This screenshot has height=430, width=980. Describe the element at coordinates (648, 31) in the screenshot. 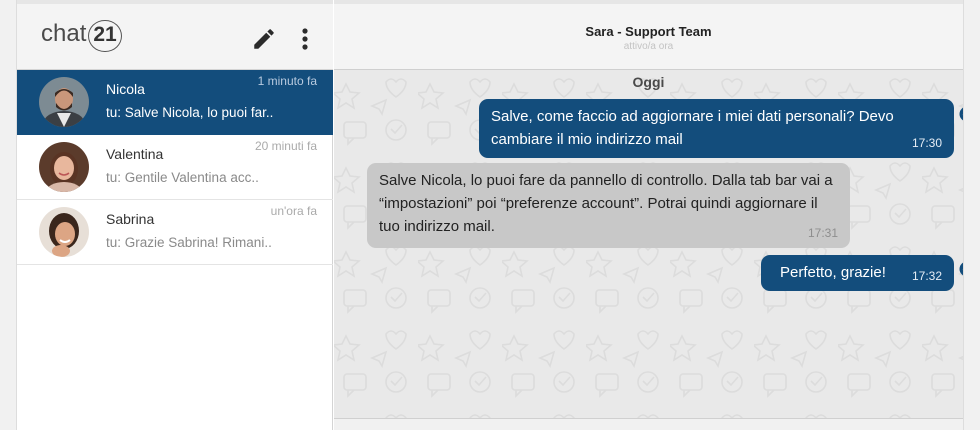

I see `chat-title: Sara - Support Team` at that location.